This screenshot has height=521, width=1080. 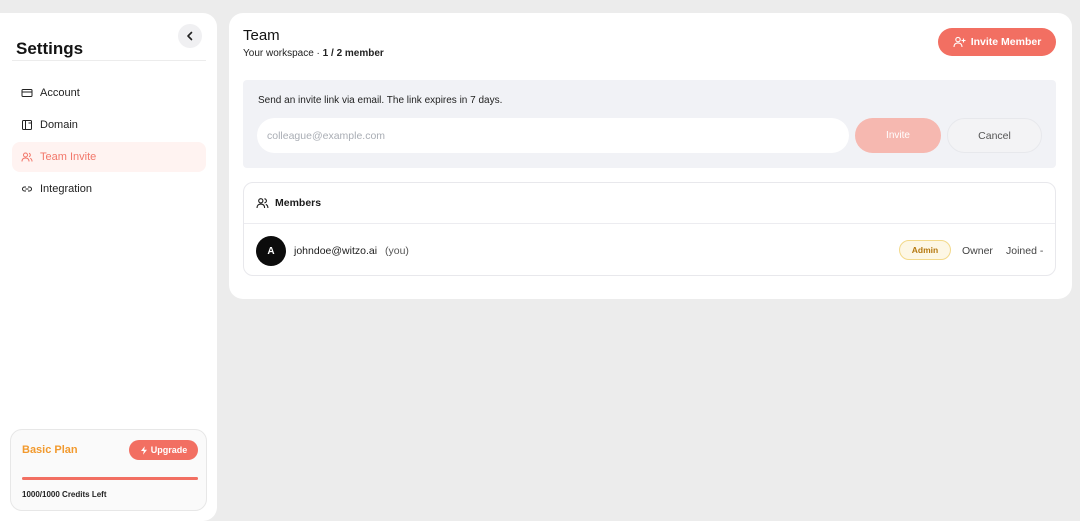 I want to click on credits-progress-fill, so click(x=110, y=478).